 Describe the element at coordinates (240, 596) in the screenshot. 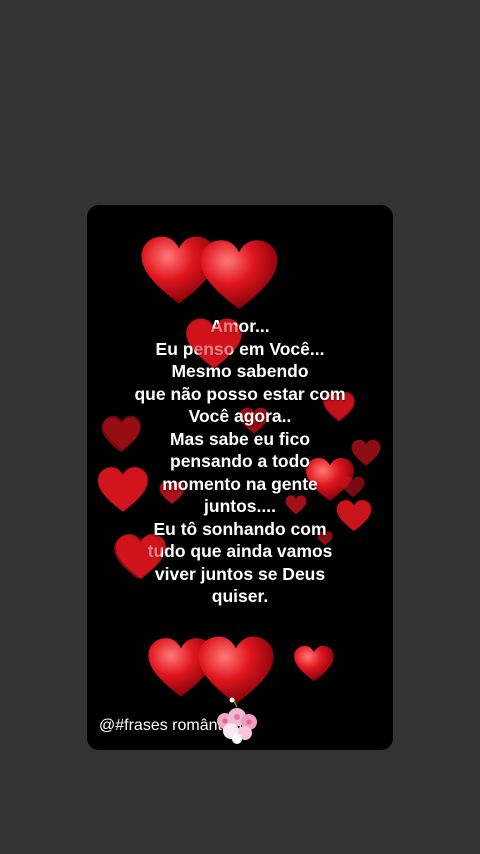

I see `message-line: quiser.` at that location.